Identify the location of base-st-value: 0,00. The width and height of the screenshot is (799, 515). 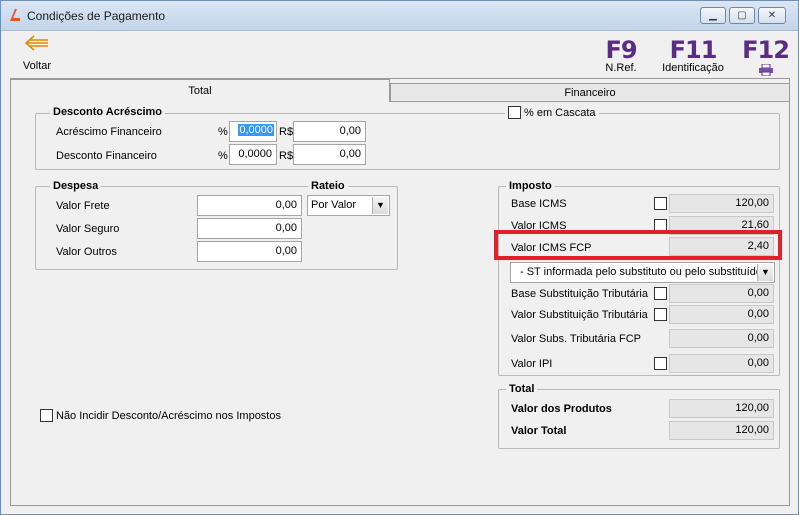
(721, 293).